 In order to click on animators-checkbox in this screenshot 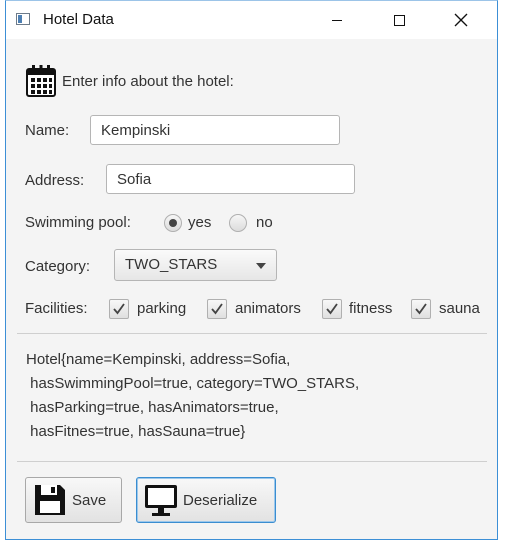, I will do `click(217, 309)`.